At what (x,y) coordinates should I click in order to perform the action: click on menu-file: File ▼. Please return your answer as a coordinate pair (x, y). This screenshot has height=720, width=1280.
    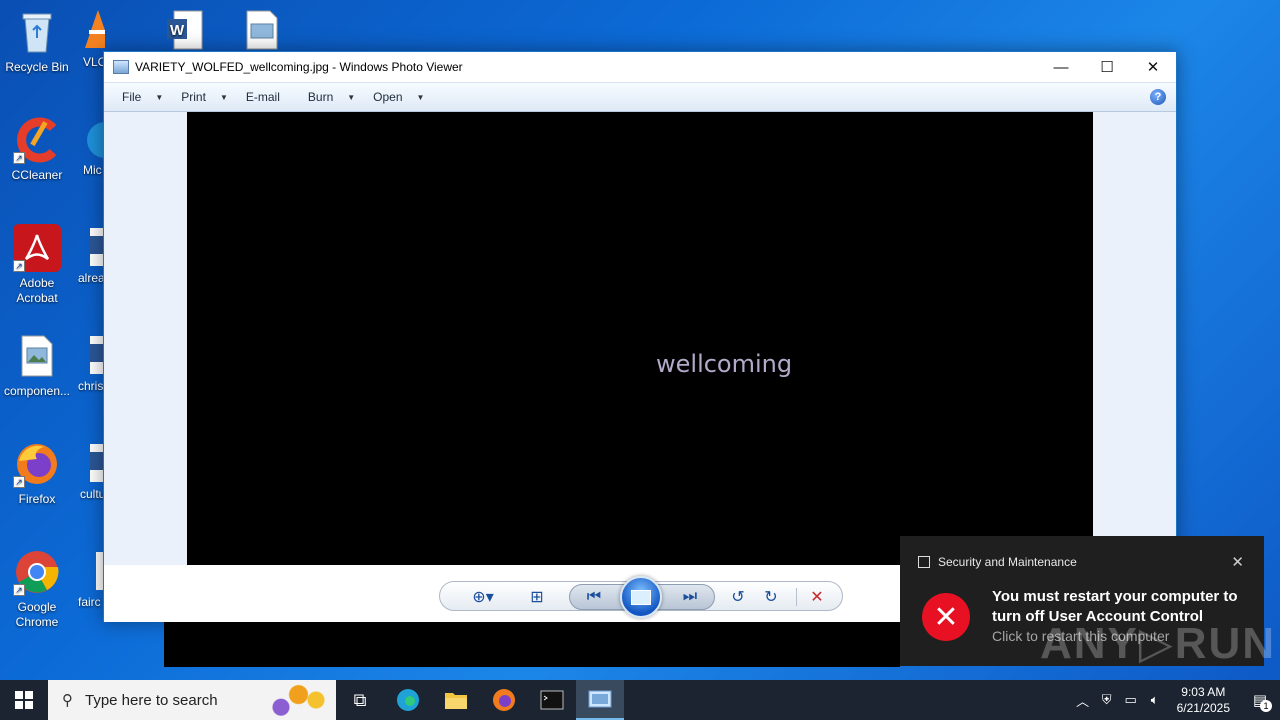
    Looking at the image, I should click on (142, 97).